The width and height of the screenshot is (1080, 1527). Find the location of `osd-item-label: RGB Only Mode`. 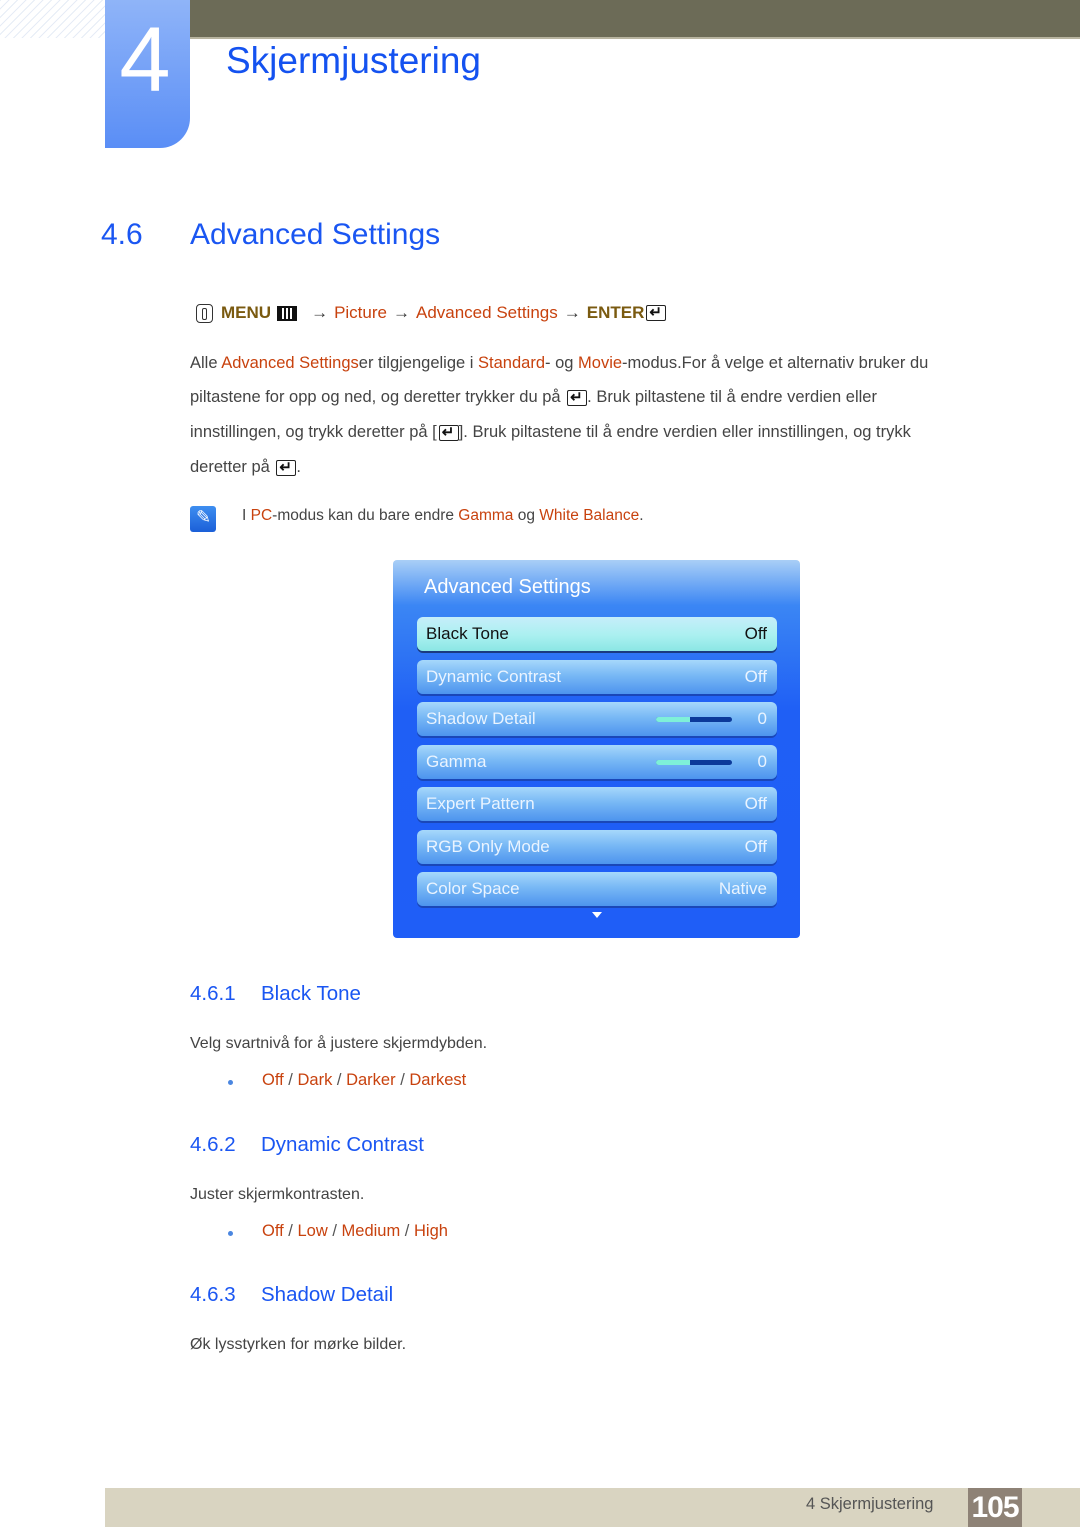

osd-item-label: RGB Only Mode is located at coordinates (488, 846).